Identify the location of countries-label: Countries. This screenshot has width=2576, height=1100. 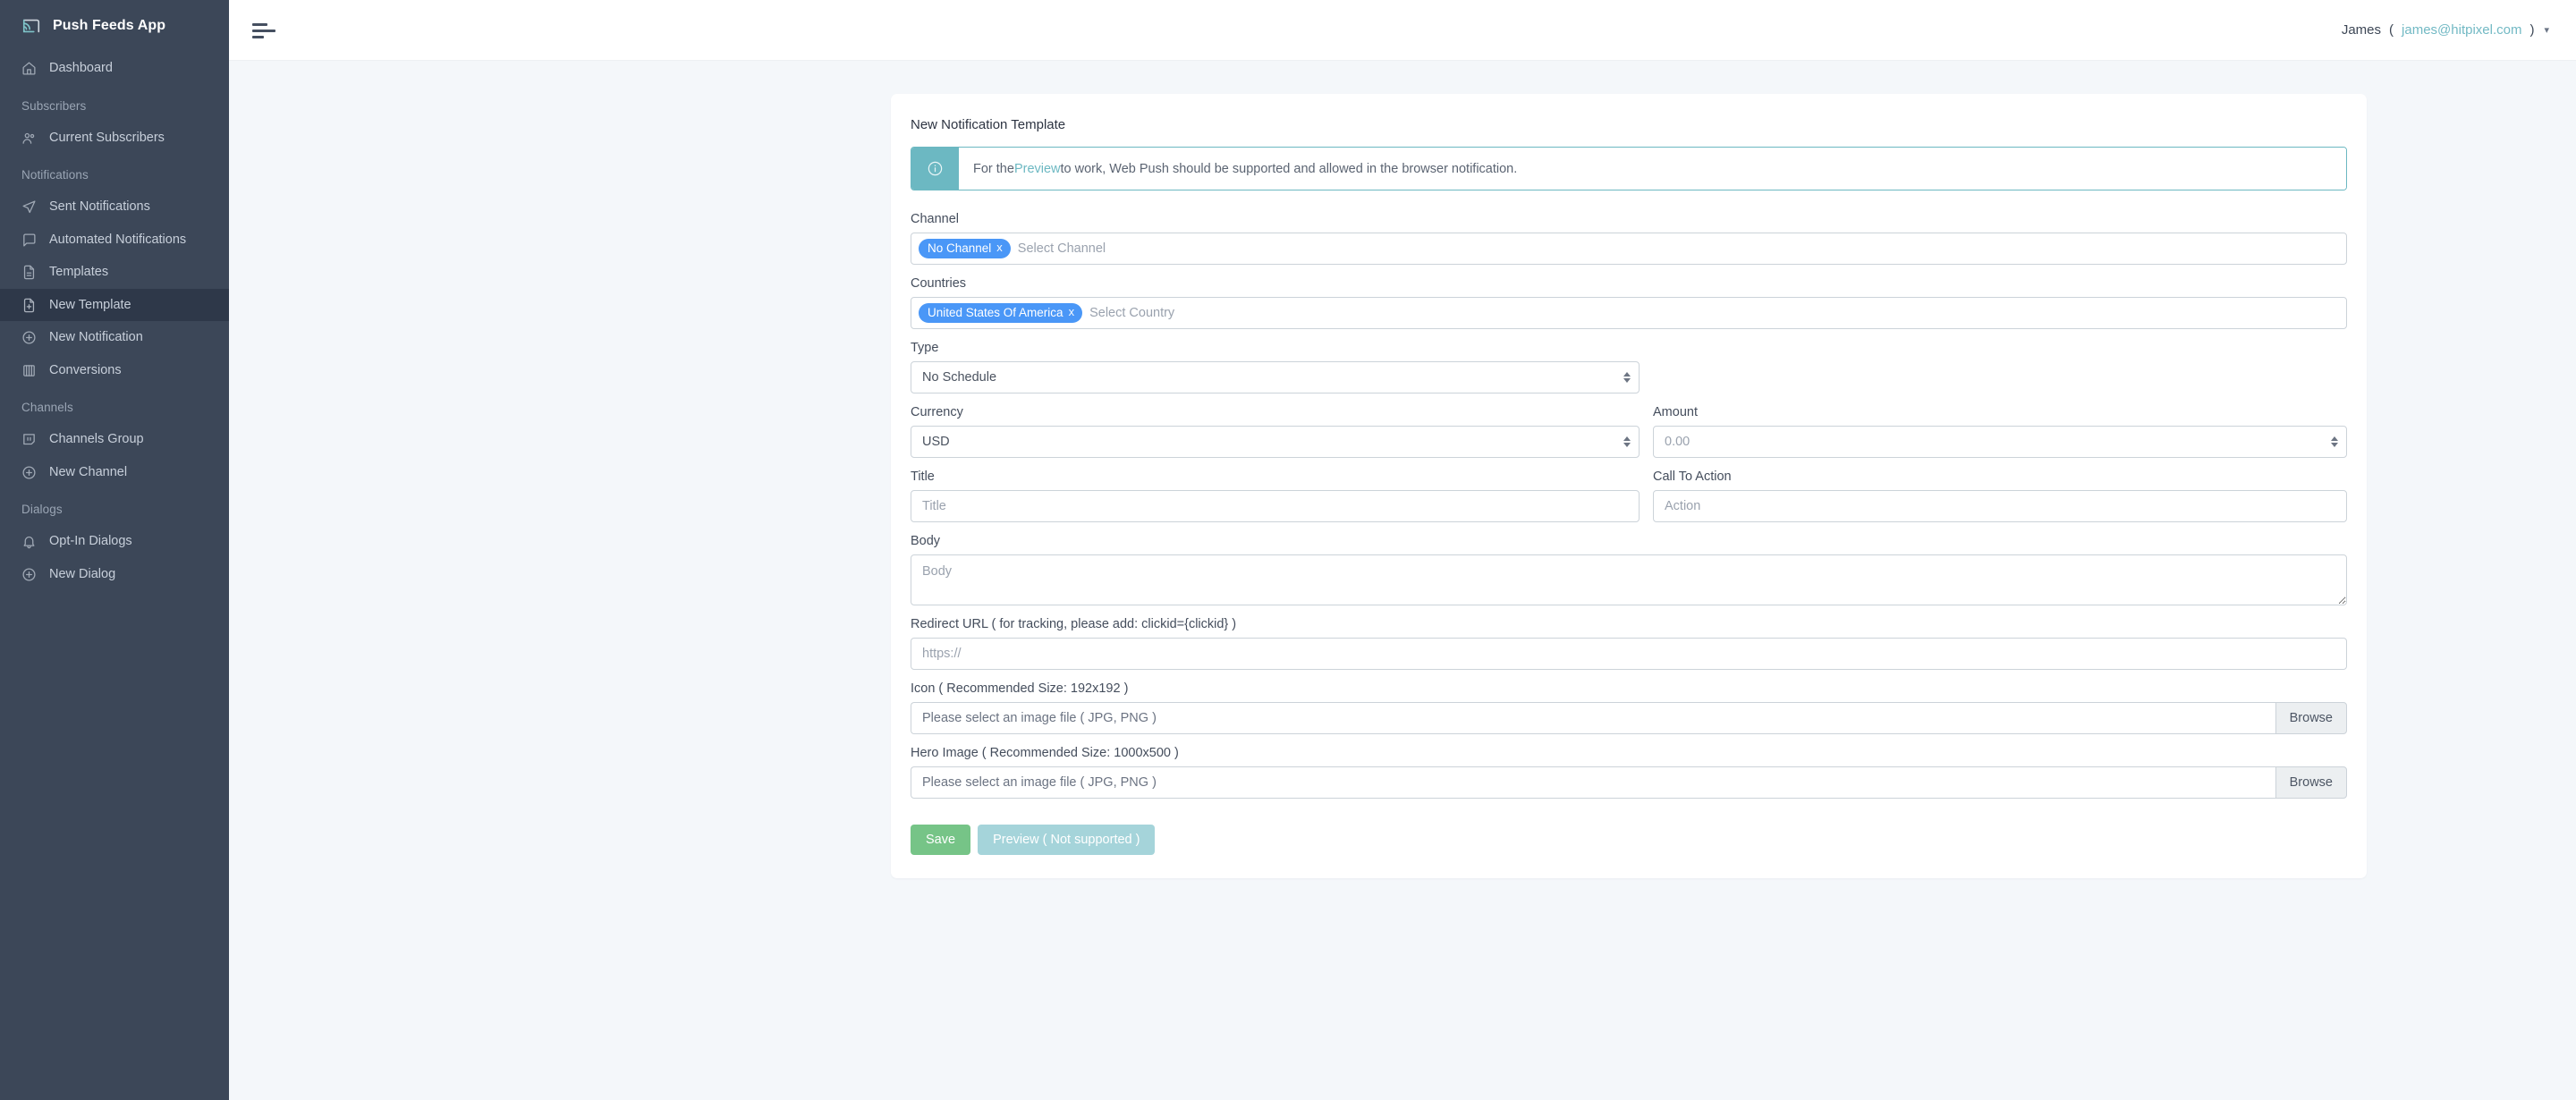
(939, 283).